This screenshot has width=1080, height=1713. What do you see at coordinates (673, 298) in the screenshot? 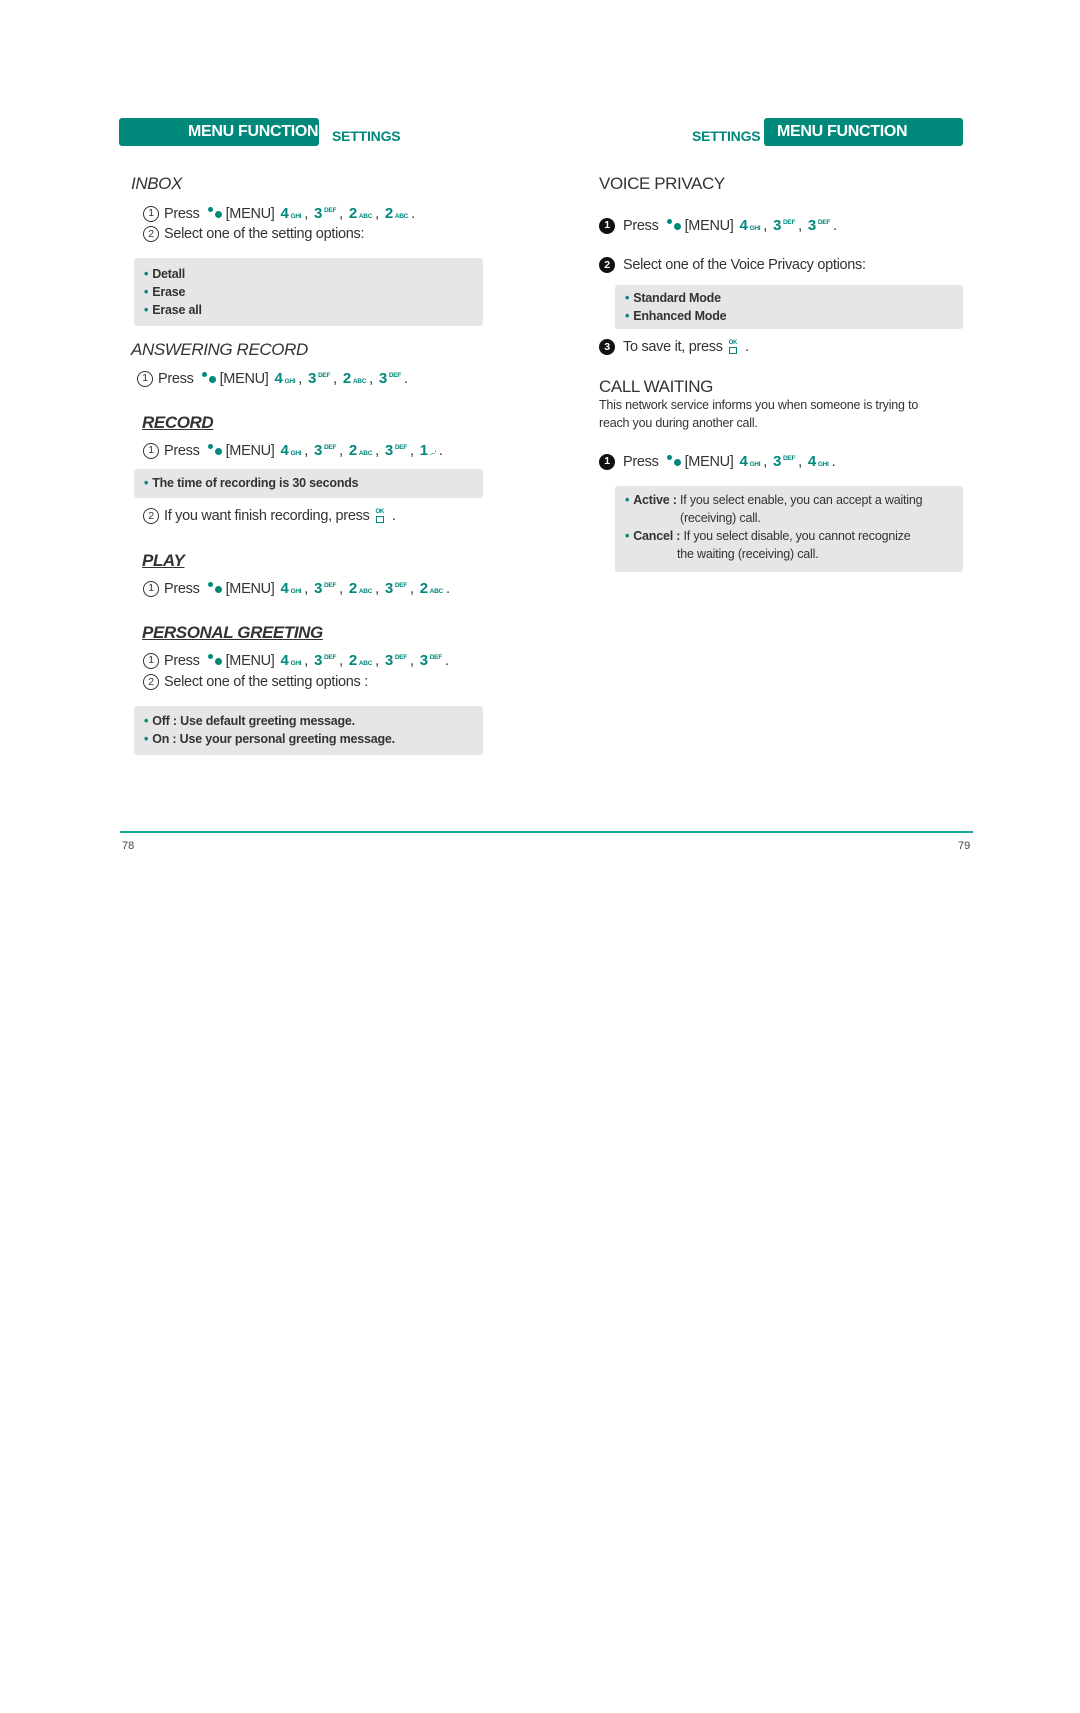
I see `option-item: • Standard Mode` at bounding box center [673, 298].